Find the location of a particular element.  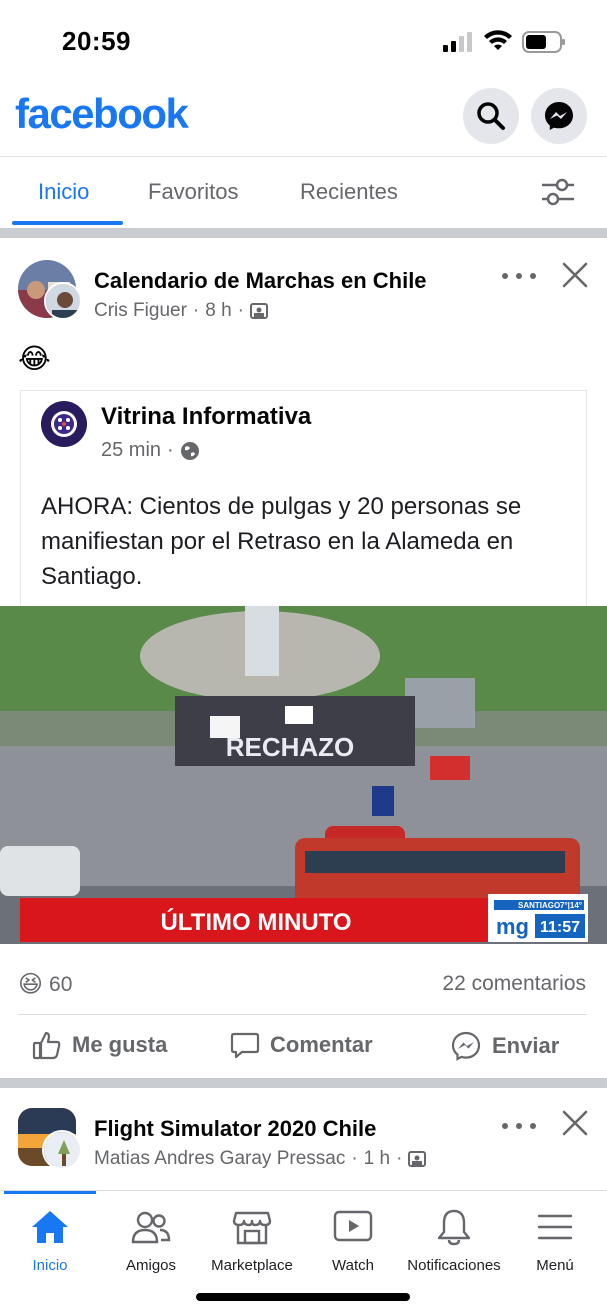

feed-tabs: Inicio Favoritos Recientes is located at coordinates (303, 191).